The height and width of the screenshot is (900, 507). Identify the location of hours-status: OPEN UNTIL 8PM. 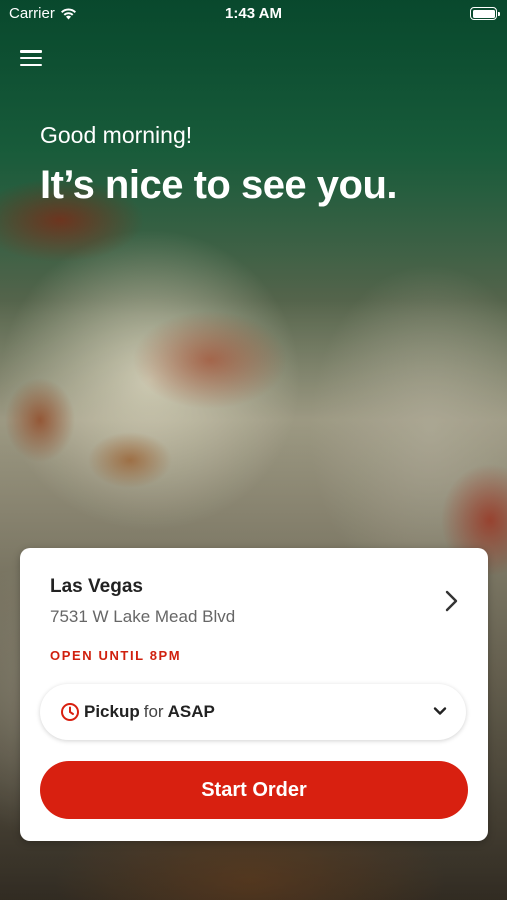
(116, 655).